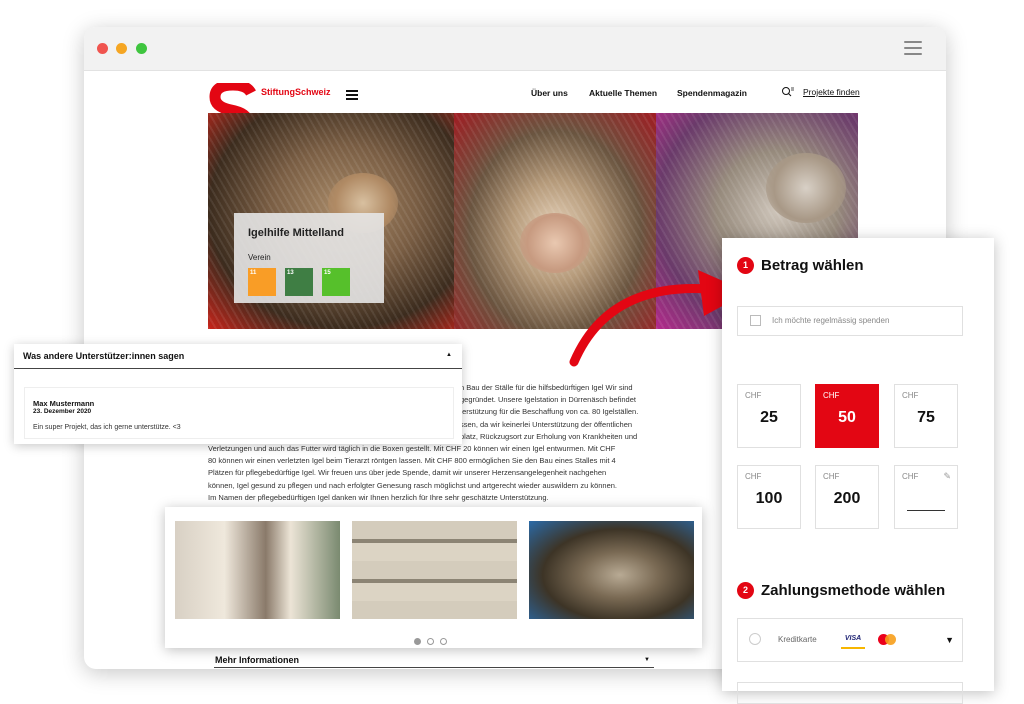 Image resolution: width=1024 pixels, height=704 pixels. What do you see at coordinates (515, 49) in the screenshot?
I see `window-titlebar` at bounding box center [515, 49].